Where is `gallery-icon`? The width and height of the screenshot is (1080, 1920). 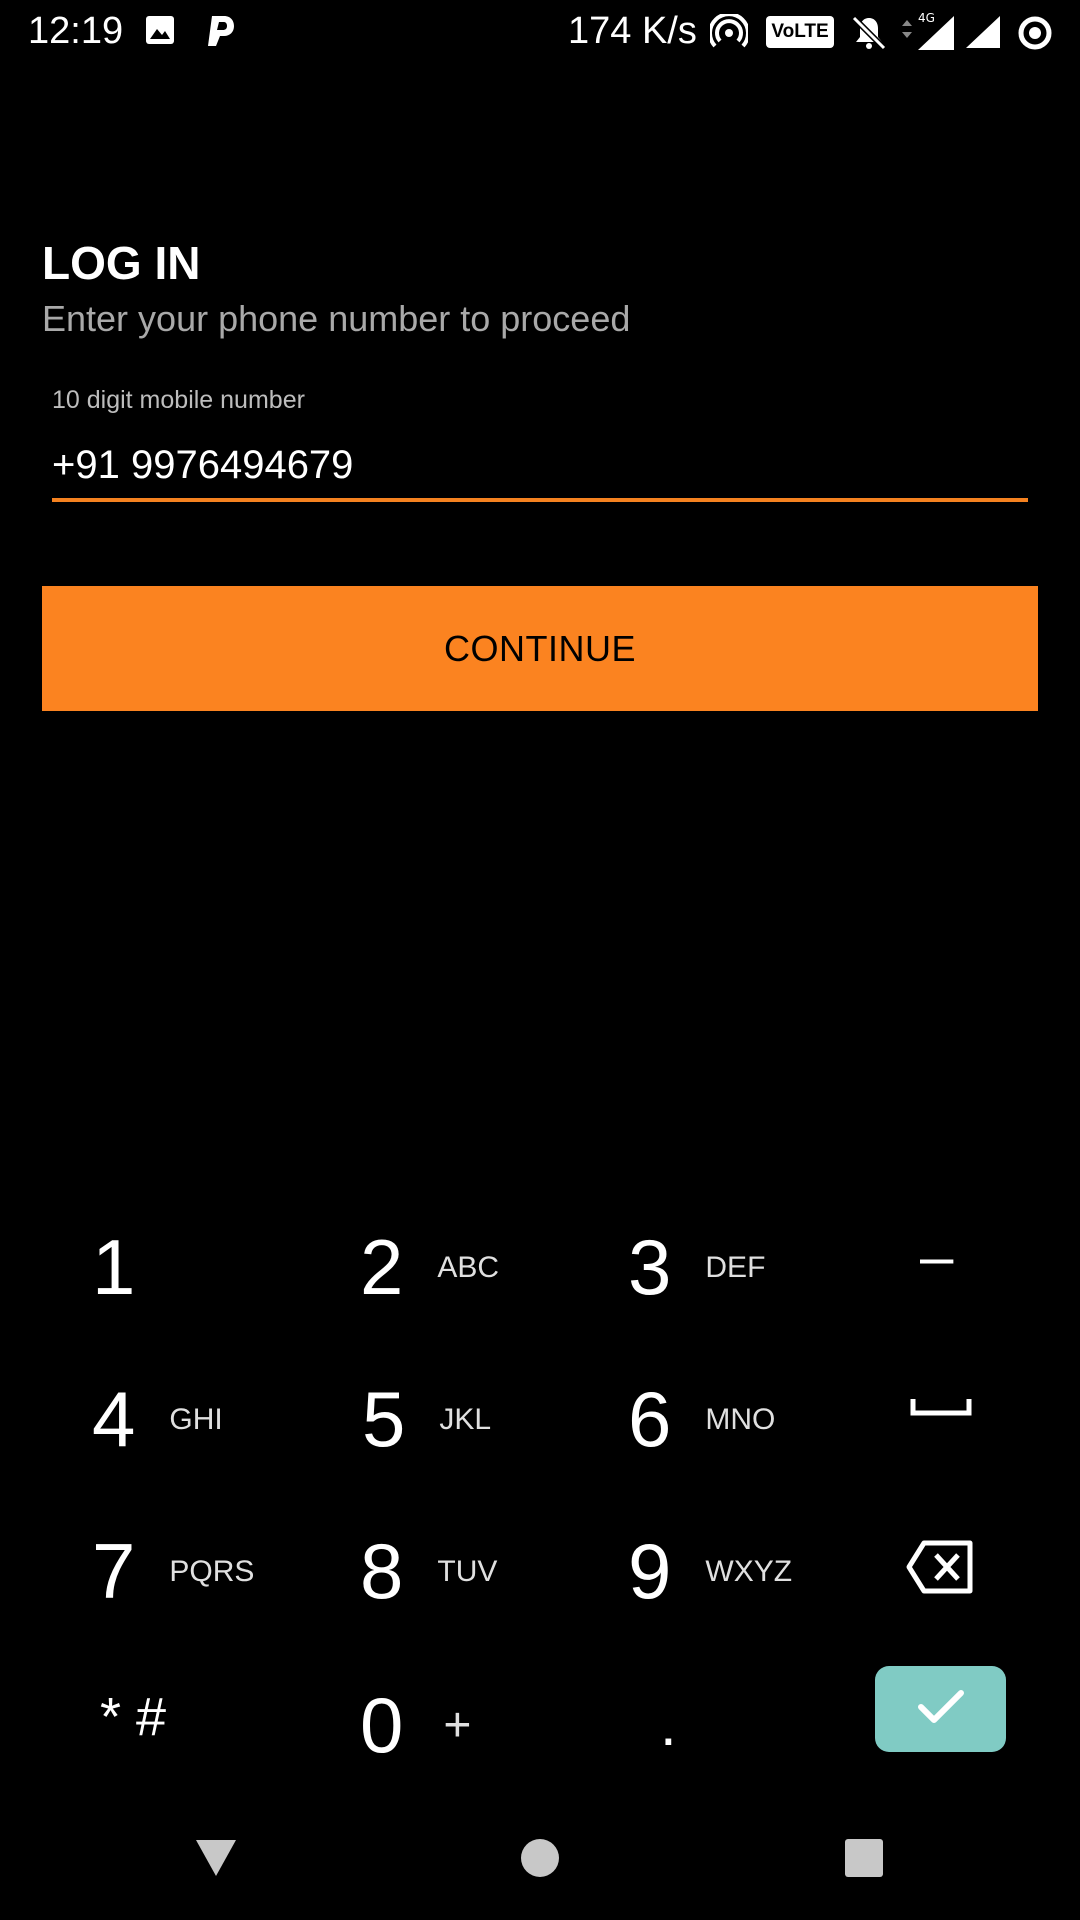
gallery-icon is located at coordinates (160, 32).